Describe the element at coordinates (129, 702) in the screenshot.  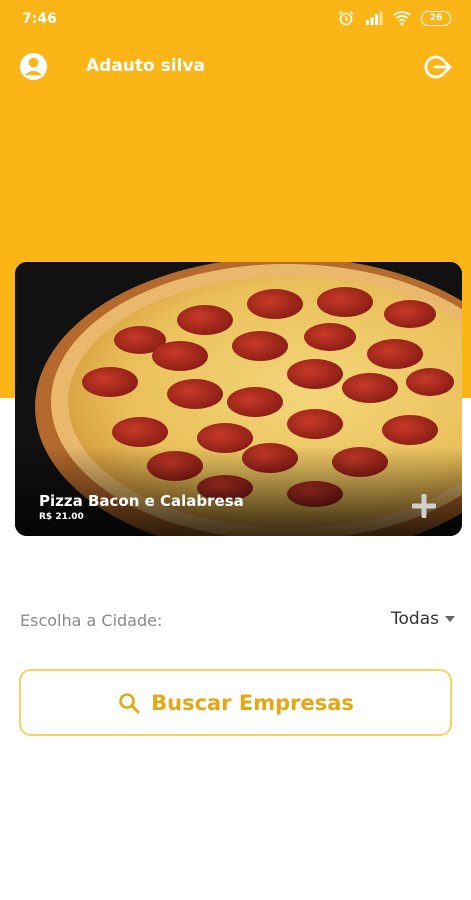
I see `search-icon` at that location.